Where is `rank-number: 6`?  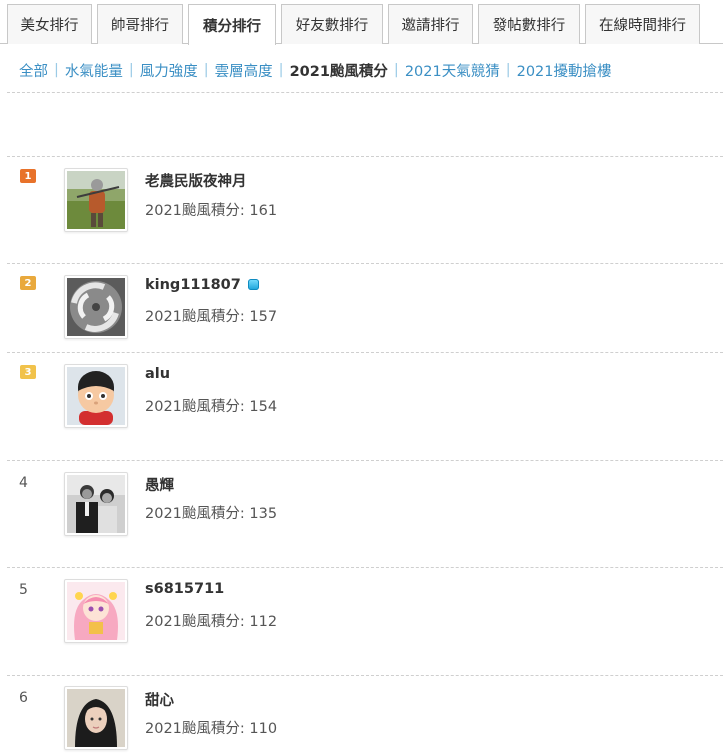
rank-number: 6 is located at coordinates (23, 698).